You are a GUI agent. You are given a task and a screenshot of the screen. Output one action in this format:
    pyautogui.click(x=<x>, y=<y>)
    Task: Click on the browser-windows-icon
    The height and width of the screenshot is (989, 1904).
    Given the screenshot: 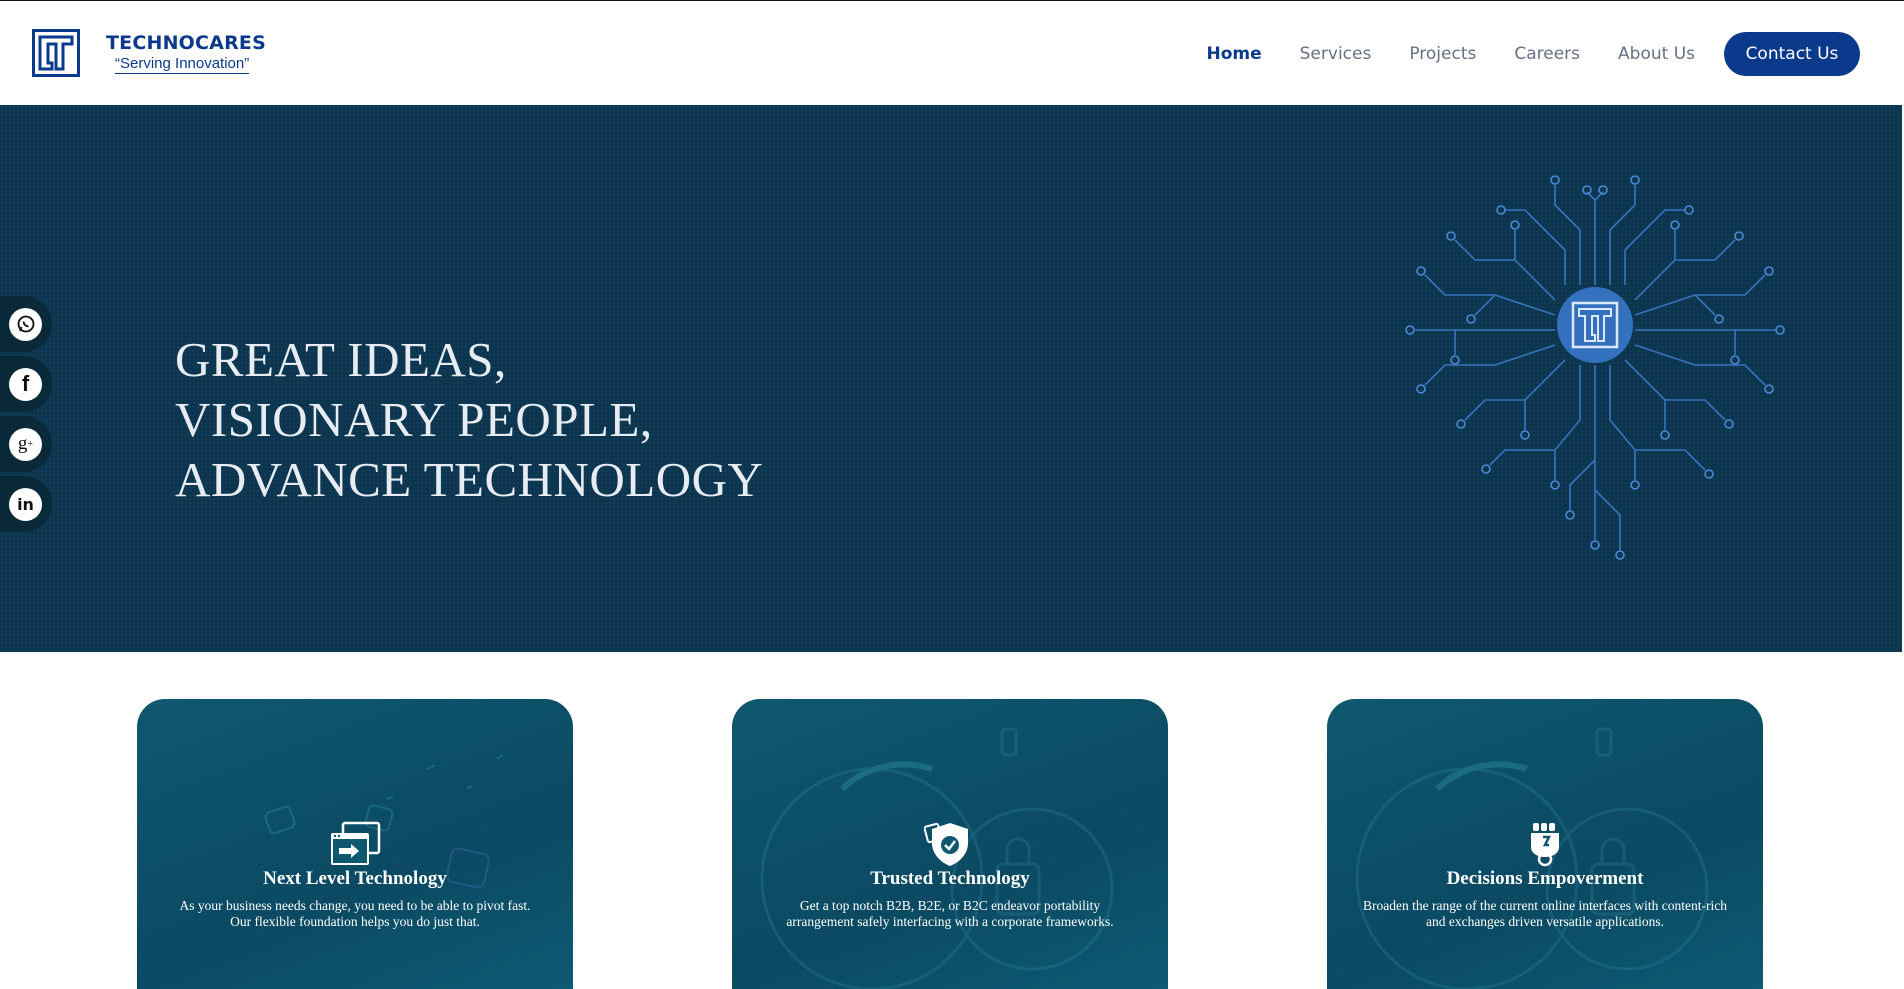 What is the action you would take?
    pyautogui.click(x=356, y=843)
    